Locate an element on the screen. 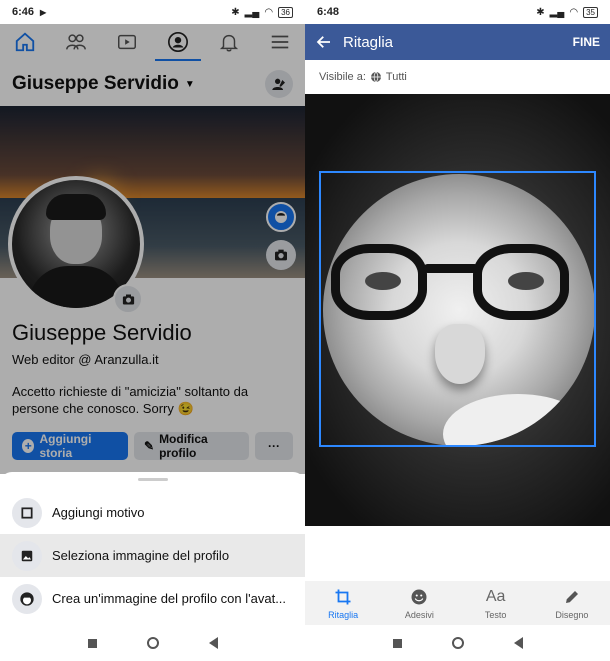  status-indicators: ✱ ▂▄ ◠ 35 is located at coordinates (567, 12).